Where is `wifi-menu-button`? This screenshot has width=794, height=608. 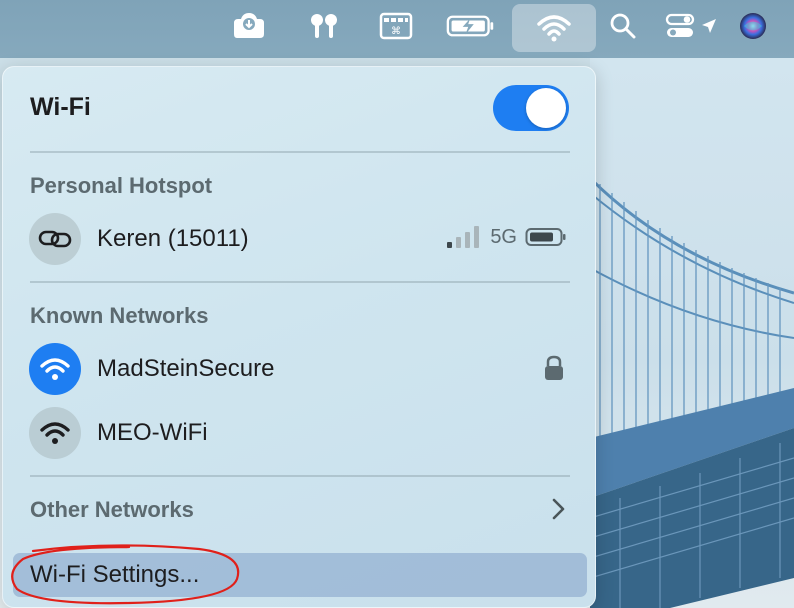
wifi-menu-button is located at coordinates (554, 28).